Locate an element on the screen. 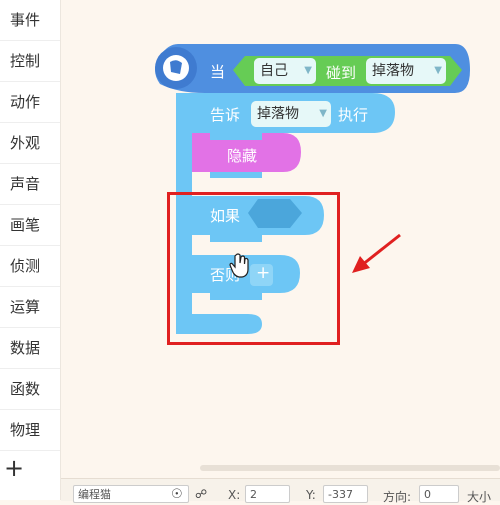 This screenshot has width=500, height=505. sprite-dropdown: 自己 ▼ is located at coordinates (285, 71).